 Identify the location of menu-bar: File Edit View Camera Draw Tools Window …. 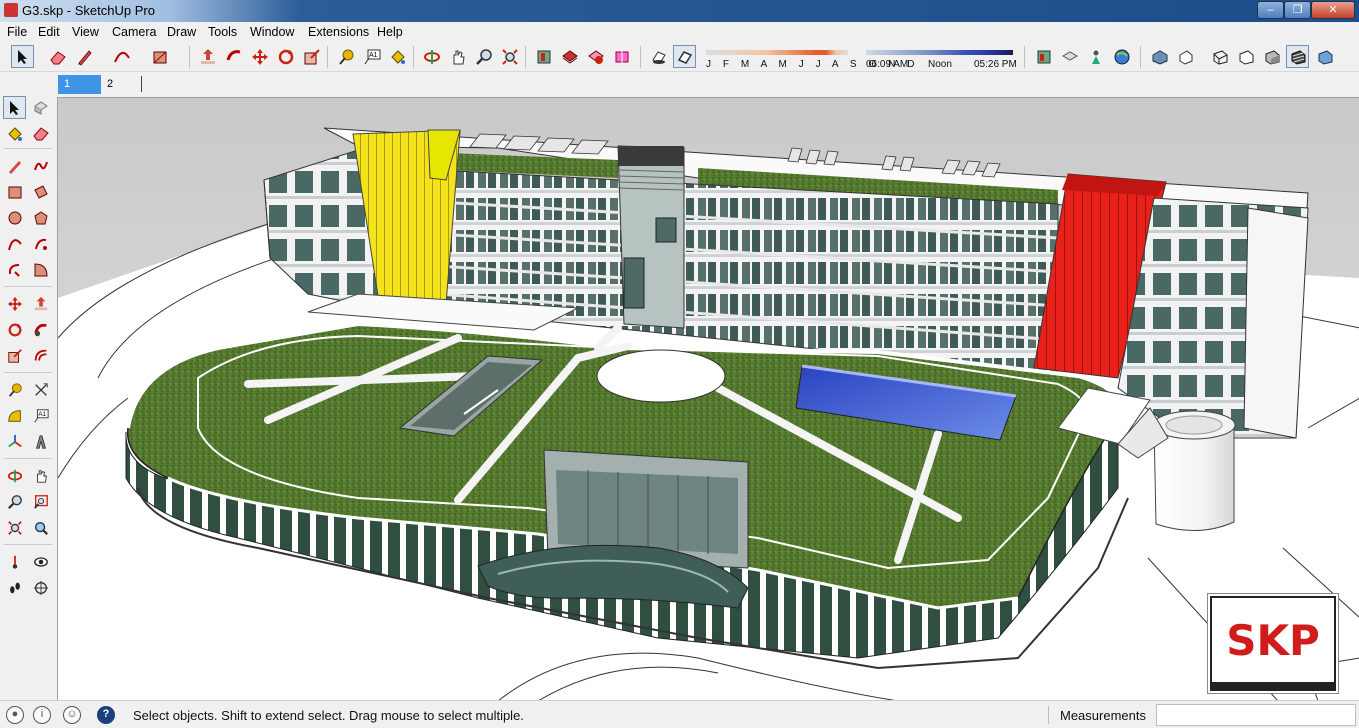
(679, 32).